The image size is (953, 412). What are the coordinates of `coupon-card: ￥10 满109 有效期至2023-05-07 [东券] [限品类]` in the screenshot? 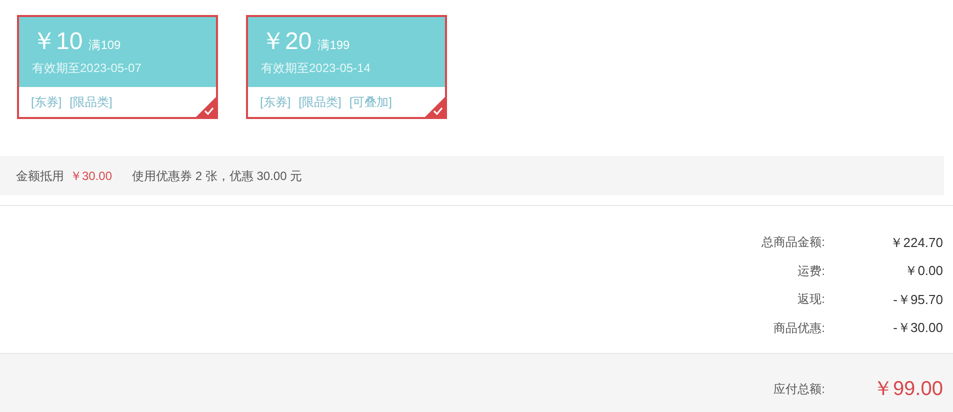 It's located at (117, 67).